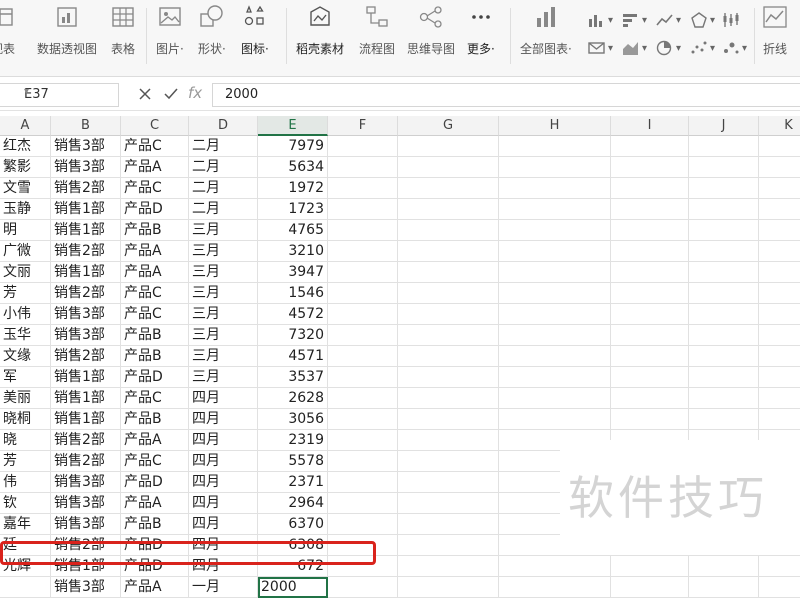 The image size is (800, 598). I want to click on chevron-down-icon: ▾, so click(69, 91).